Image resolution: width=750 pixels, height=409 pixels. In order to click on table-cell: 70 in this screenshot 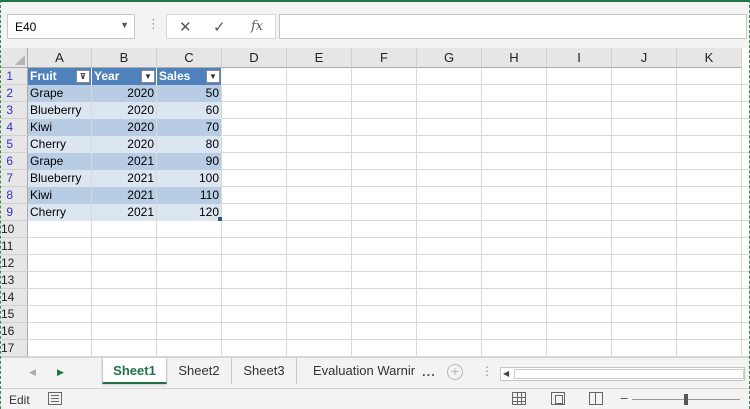, I will do `click(189, 127)`.